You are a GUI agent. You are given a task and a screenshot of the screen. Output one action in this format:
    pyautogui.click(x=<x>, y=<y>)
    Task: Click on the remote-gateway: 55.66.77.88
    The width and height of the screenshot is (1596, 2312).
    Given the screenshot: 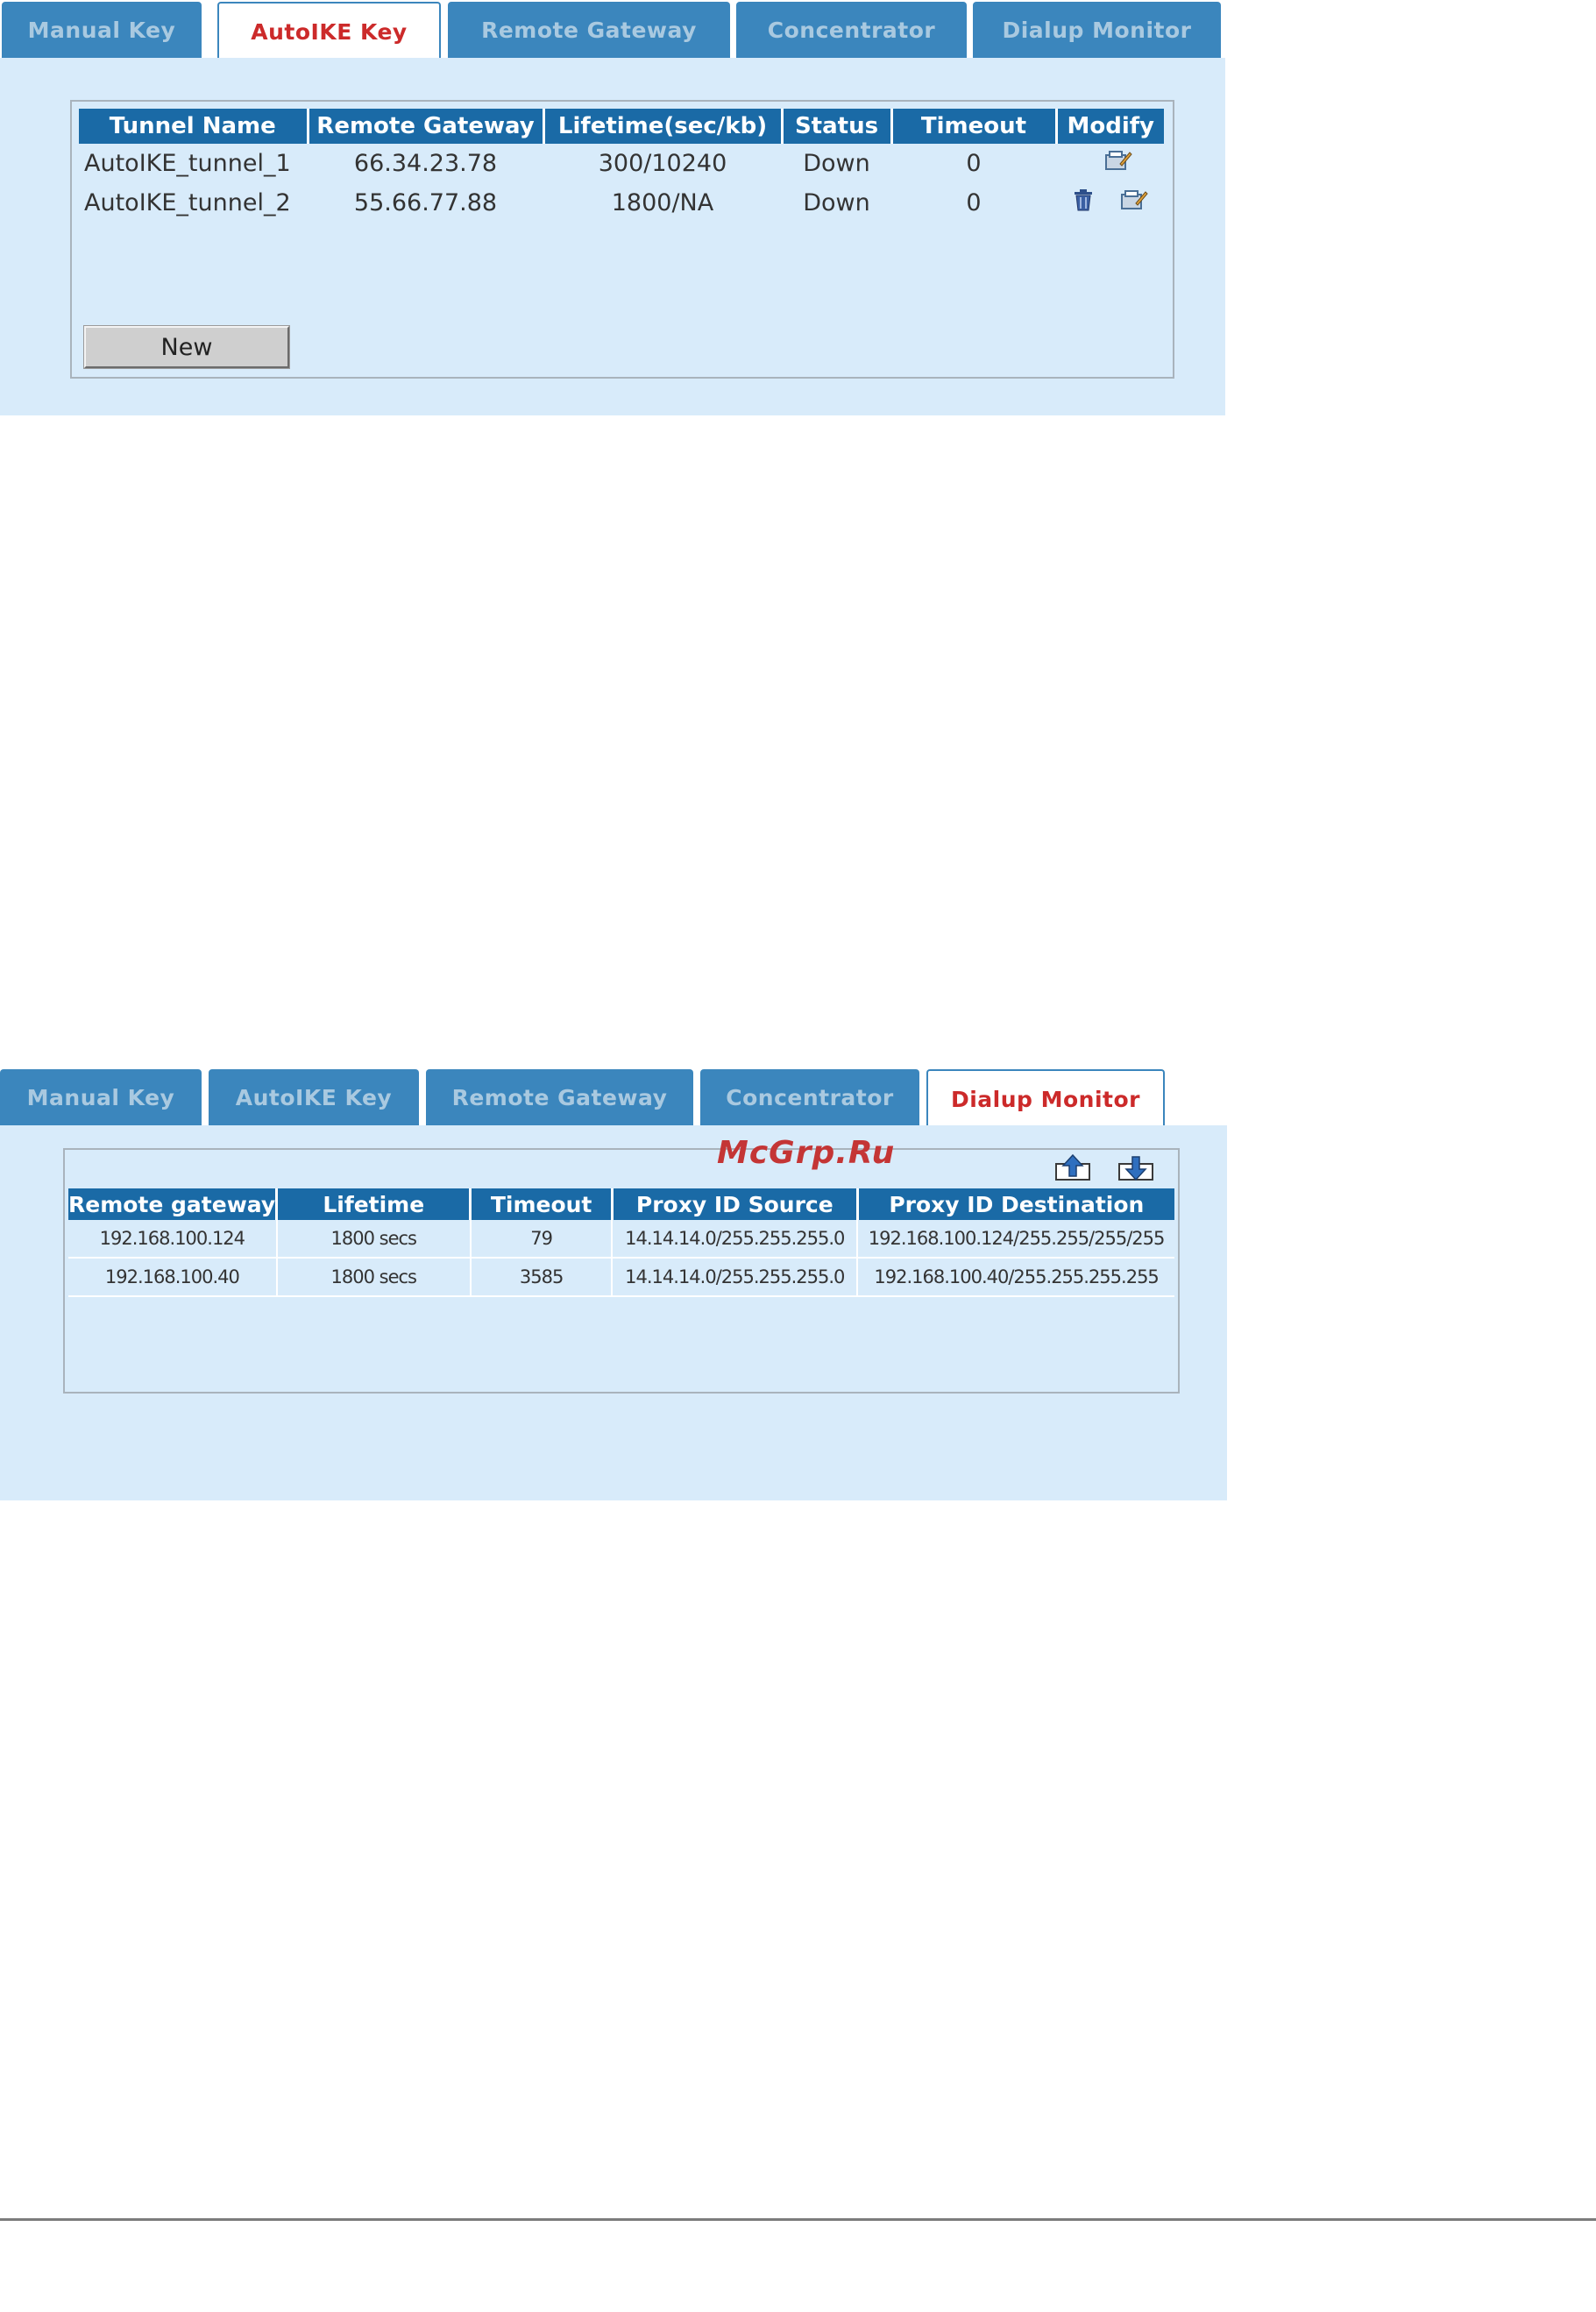 What is the action you would take?
    pyautogui.click(x=425, y=202)
    